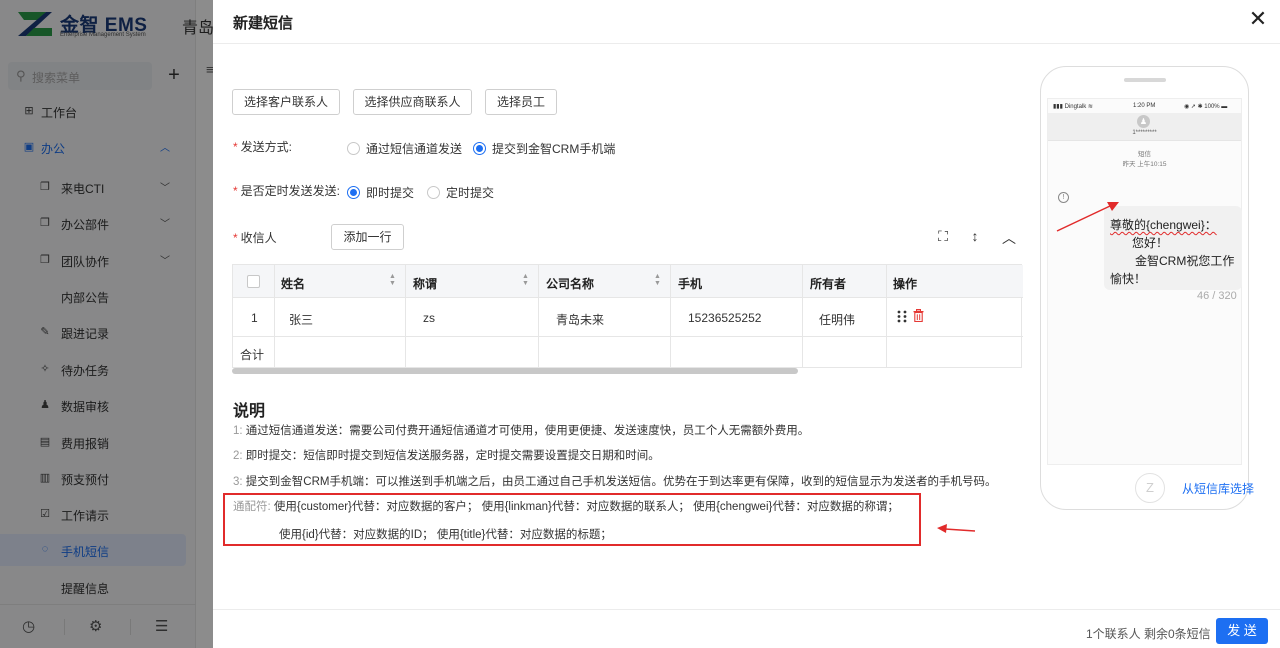 Image resolution: width=1280 pixels, height=648 pixels. I want to click on note-text: 即时提交：短信即时提交到短信发送服务器，定时提交需要设置提交日期和时间。, so click(452, 456).